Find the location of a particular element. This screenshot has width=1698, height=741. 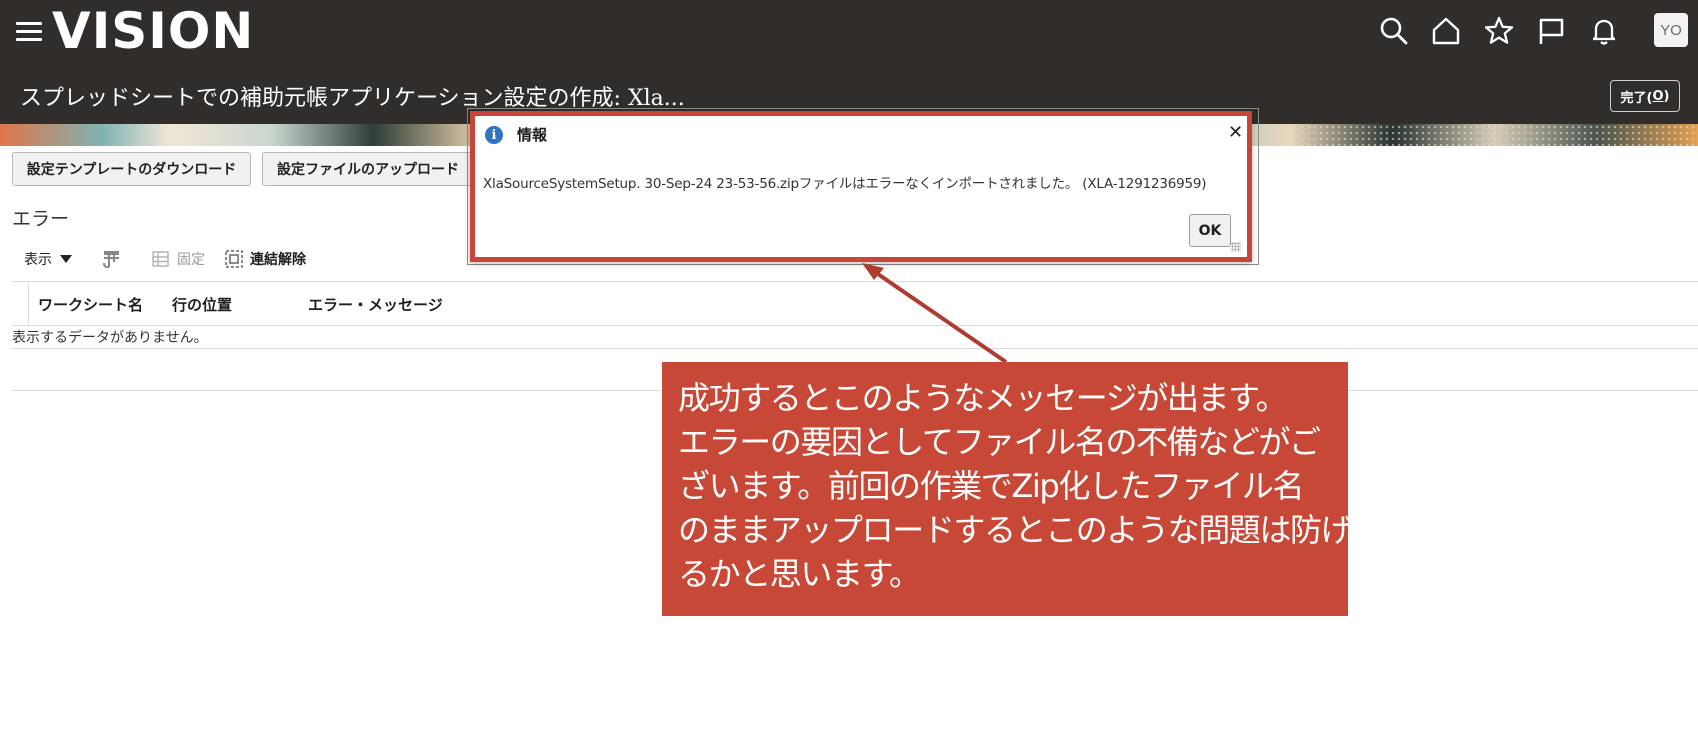

bell-icon is located at coordinates (1604, 31).